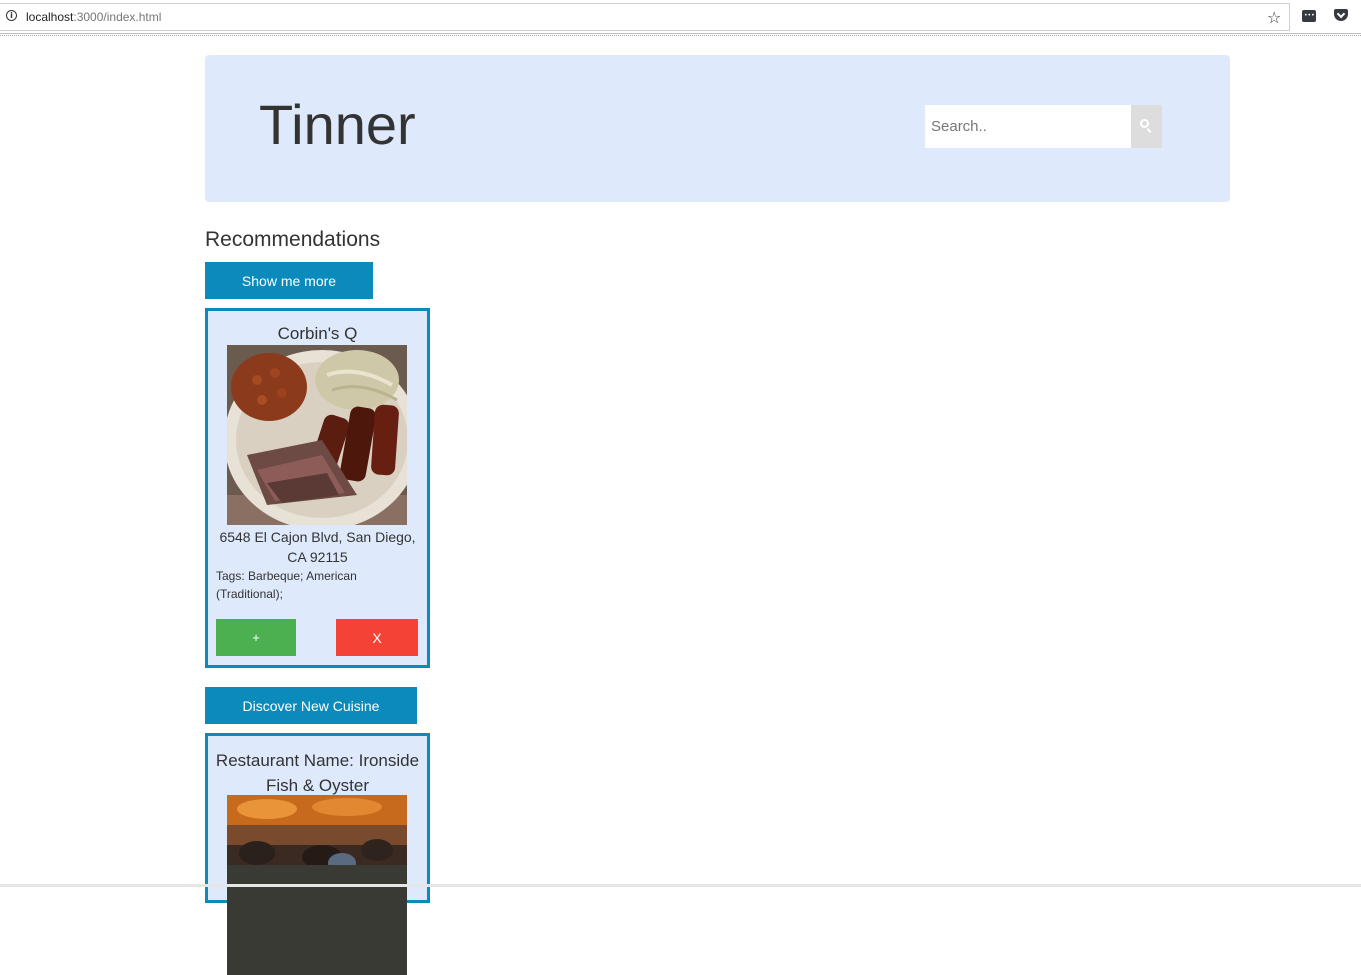 The image size is (1361, 975). What do you see at coordinates (50, 17) in the screenshot?
I see `url-host: localhost` at bounding box center [50, 17].